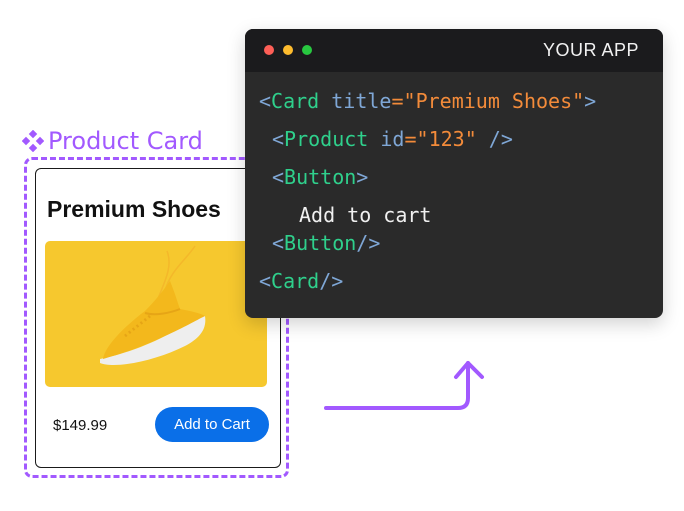  What do you see at coordinates (125, 141) in the screenshot?
I see `product-card-label-text: Product Card` at bounding box center [125, 141].